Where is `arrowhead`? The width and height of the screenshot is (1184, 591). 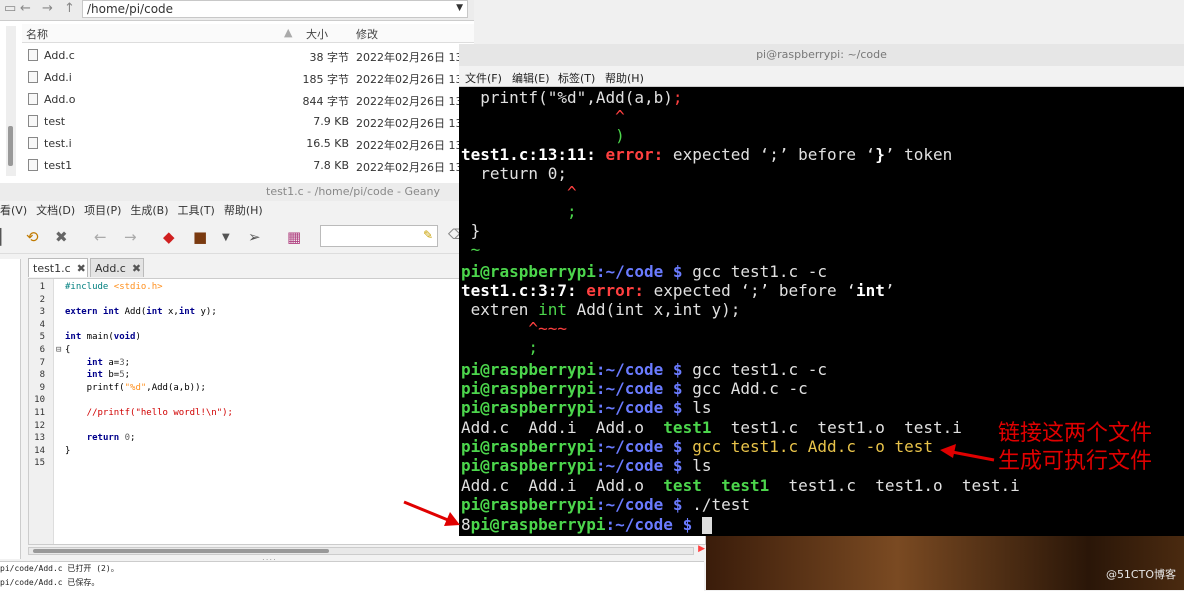
arrowhead is located at coordinates (948, 451).